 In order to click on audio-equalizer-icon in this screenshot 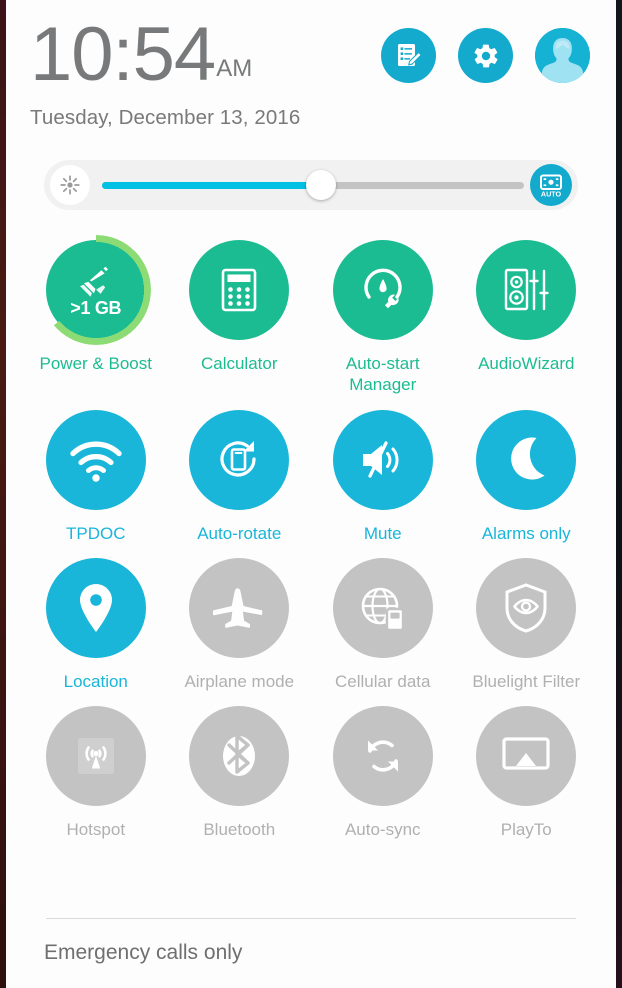, I will do `click(526, 290)`.